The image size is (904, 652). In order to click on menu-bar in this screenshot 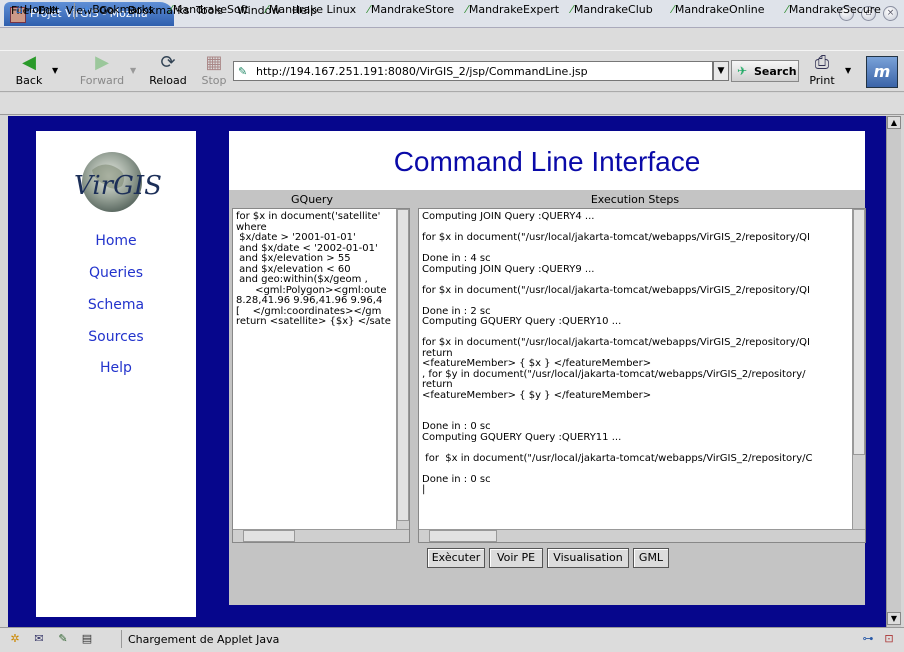, I will do `click(452, 39)`.